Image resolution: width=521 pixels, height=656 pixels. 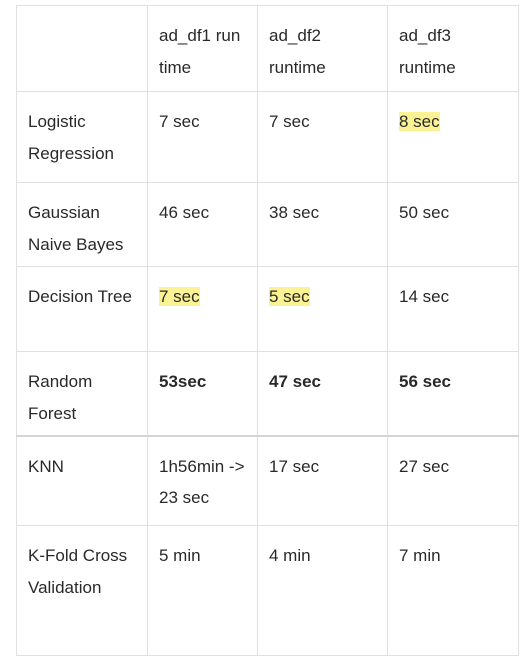 I want to click on runtime-cell: 46 sec, so click(x=202, y=224).